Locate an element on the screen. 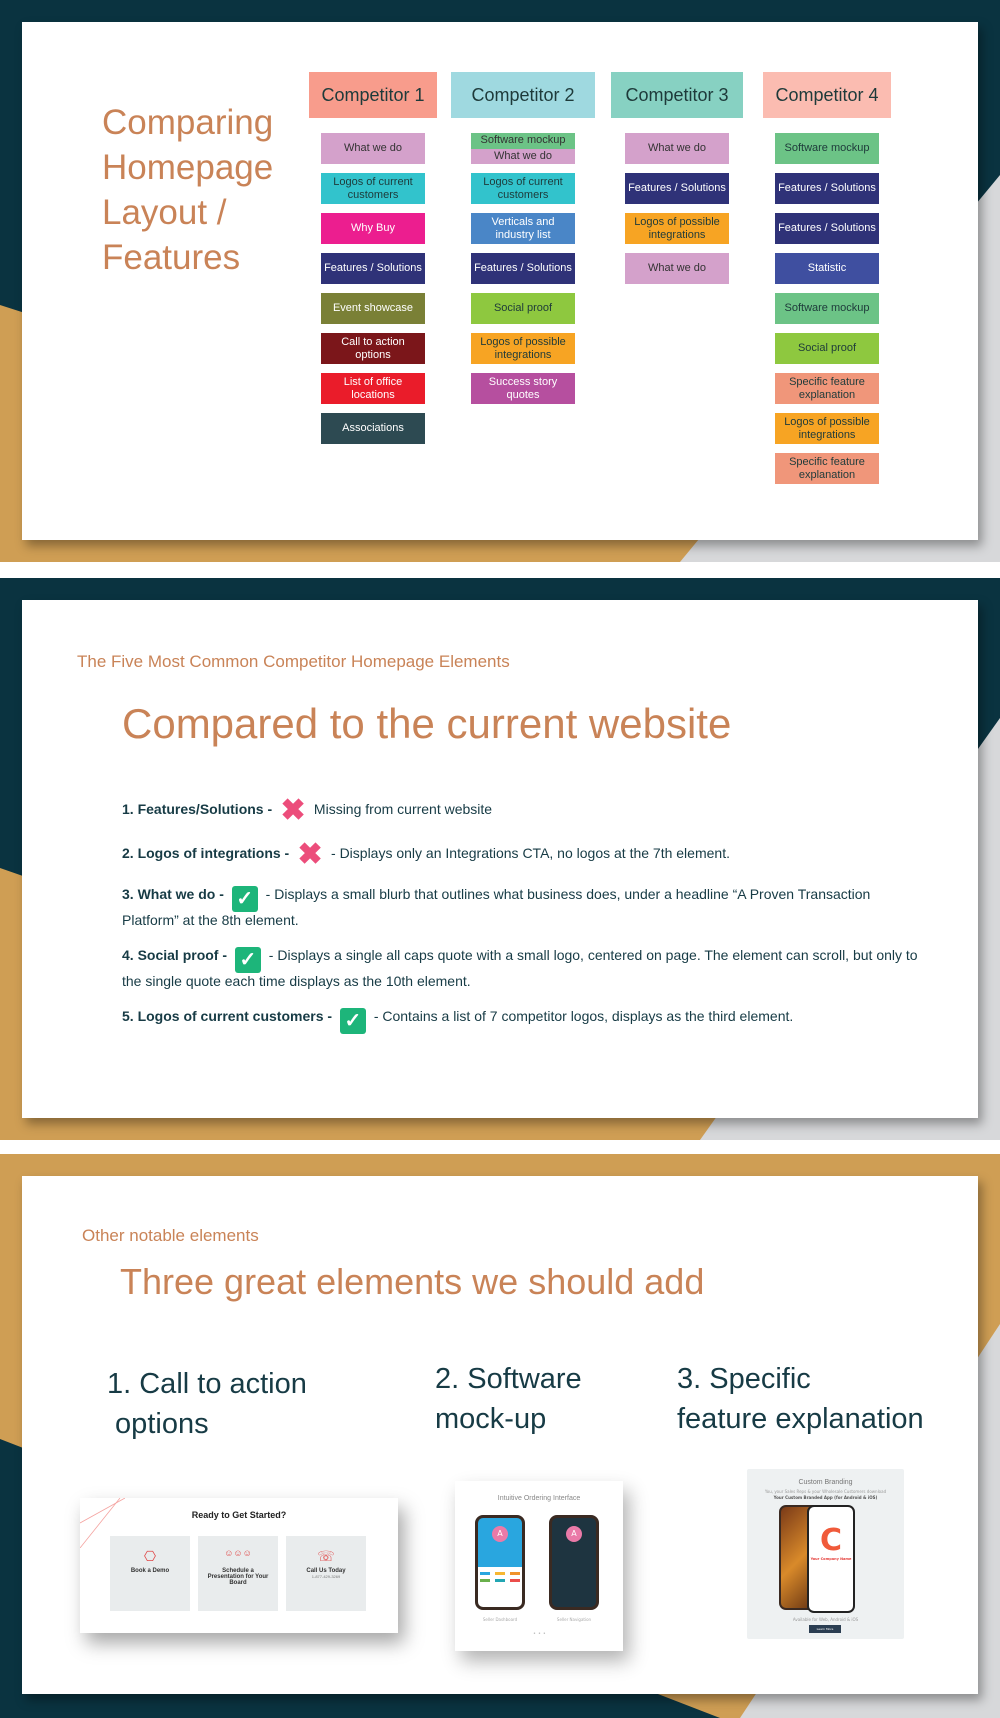 This screenshot has width=1000, height=1718. recommendation-software-mockup: 2. Software mock-up is located at coordinates (508, 1399).